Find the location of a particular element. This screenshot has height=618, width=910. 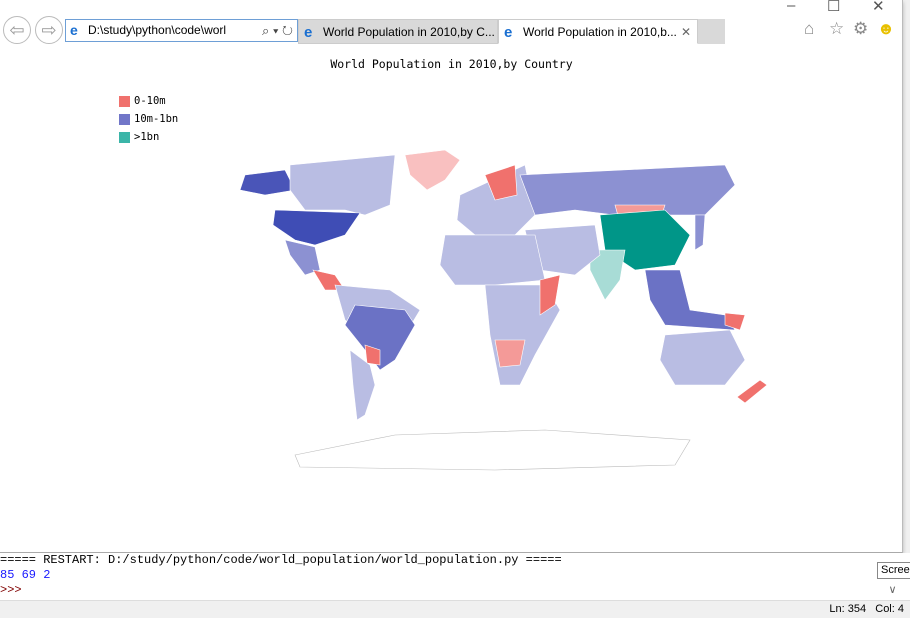

smiley-icon: ☻ is located at coordinates (886, 29).